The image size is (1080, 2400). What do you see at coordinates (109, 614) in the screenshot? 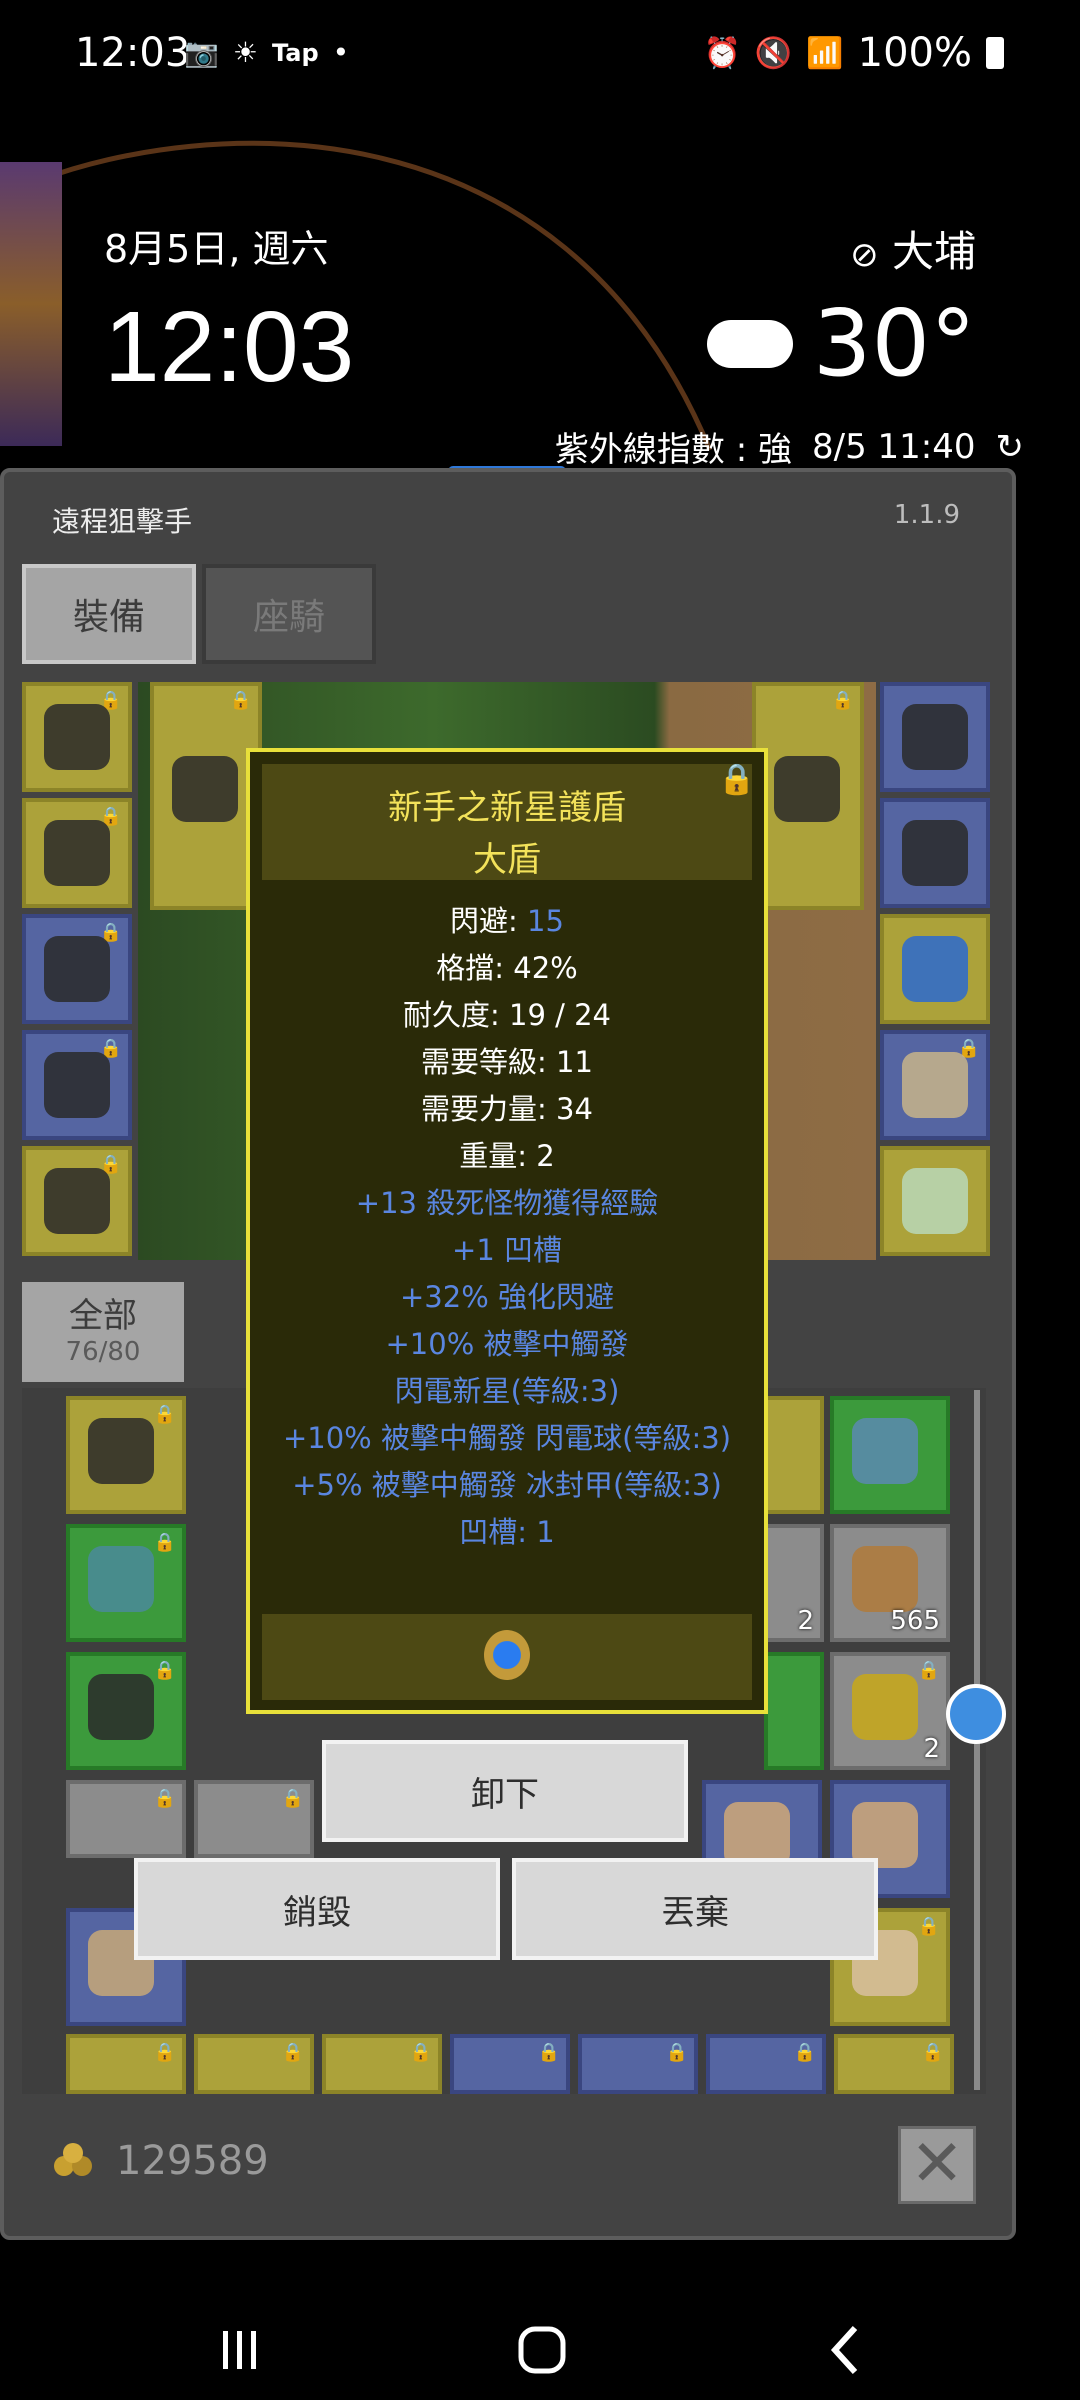
I see `tab-equipment: 裝備` at bounding box center [109, 614].